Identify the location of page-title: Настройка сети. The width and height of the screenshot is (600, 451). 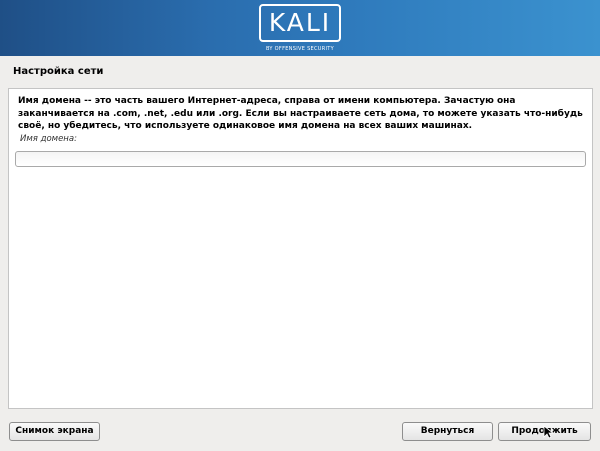
(58, 71).